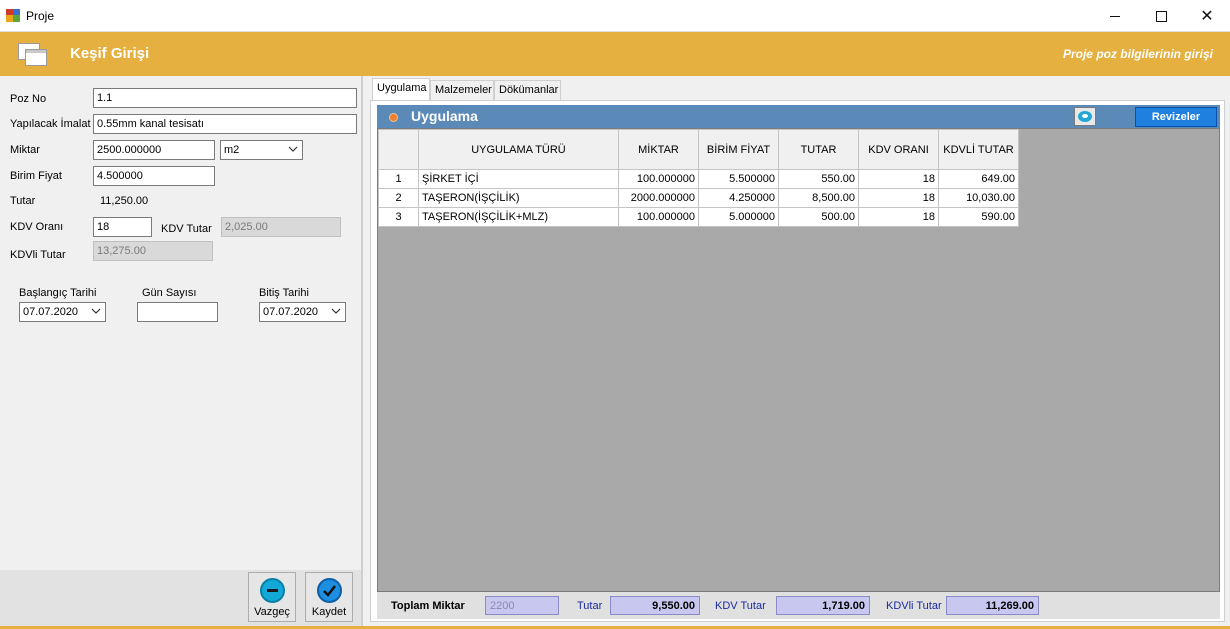 This screenshot has width=1230, height=629. What do you see at coordinates (401, 89) in the screenshot?
I see `tab-uygulama: Uygulama` at bounding box center [401, 89].